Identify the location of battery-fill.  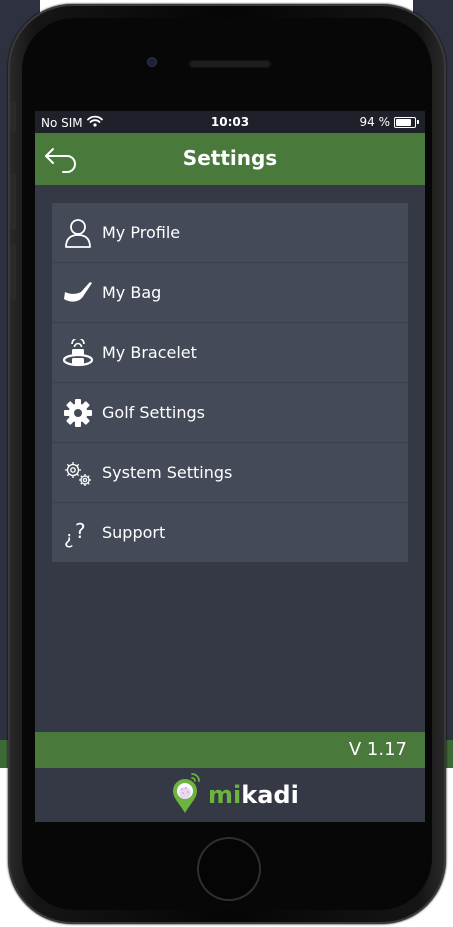
(403, 122).